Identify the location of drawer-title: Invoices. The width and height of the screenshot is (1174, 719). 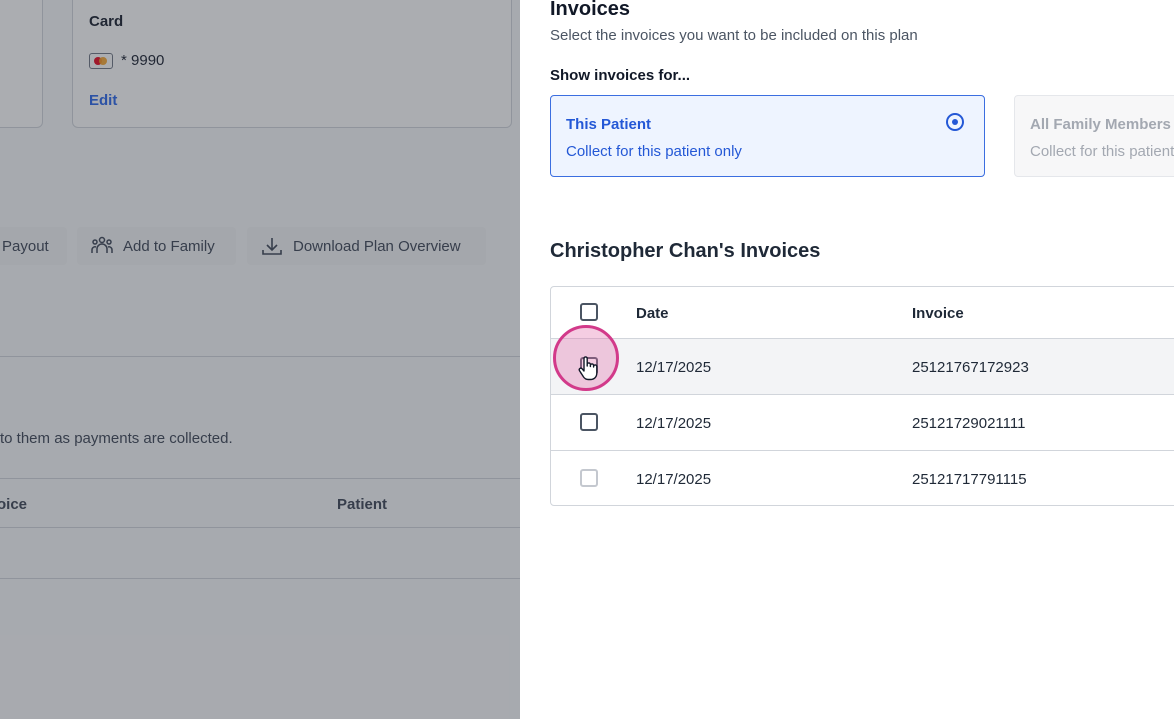
(590, 10).